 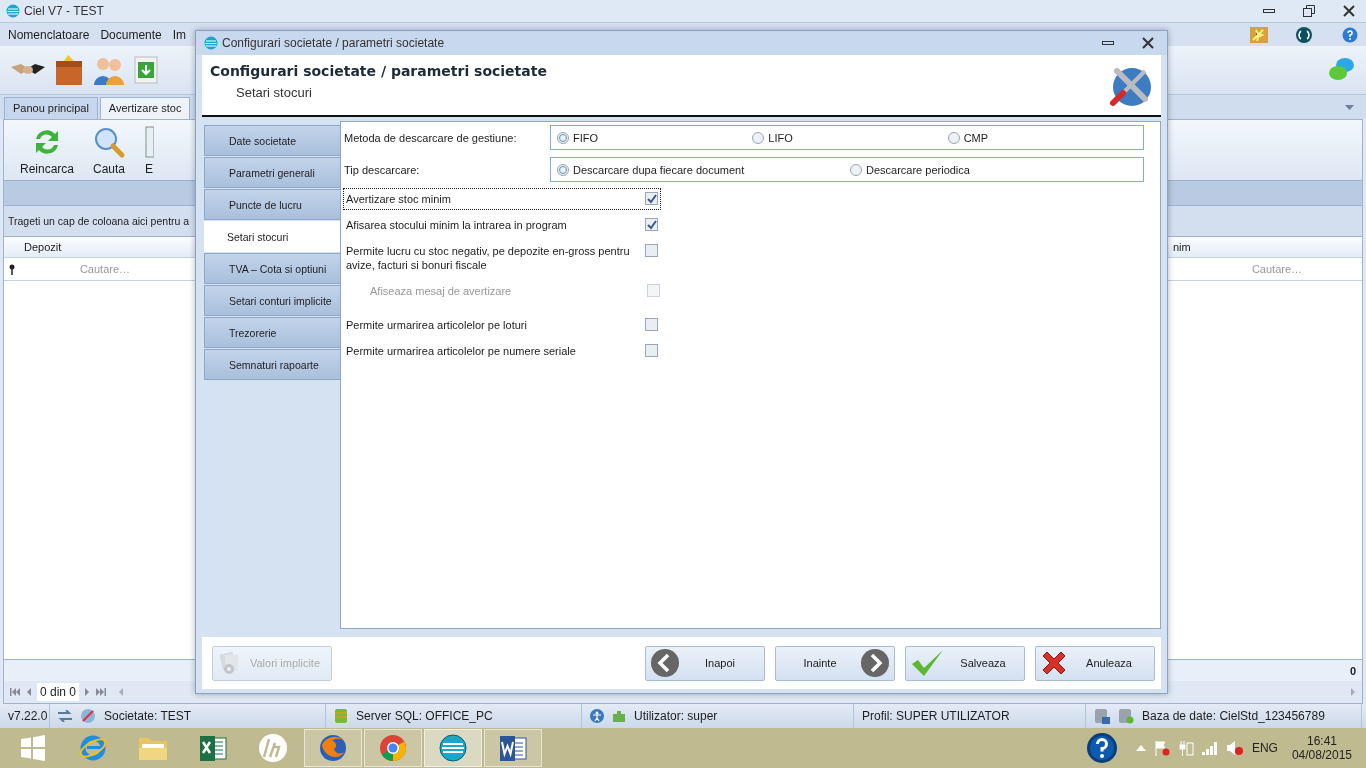 I want to click on ribbon-button: Reincarca, so click(x=47, y=150).